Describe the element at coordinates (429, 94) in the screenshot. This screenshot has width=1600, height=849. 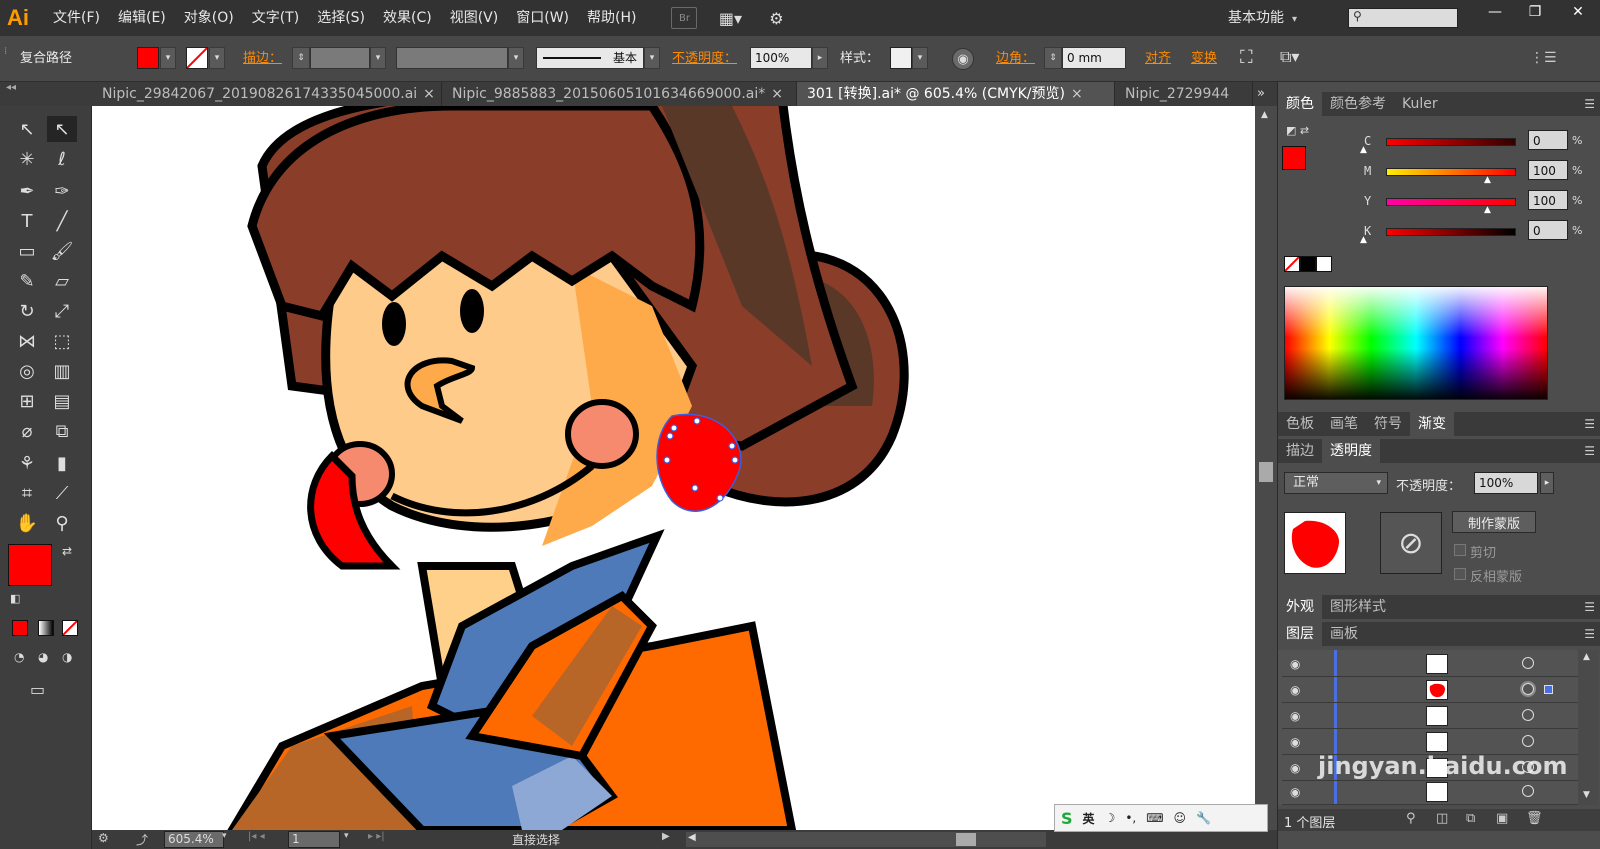
I see `close-tab-icon: ×` at that location.